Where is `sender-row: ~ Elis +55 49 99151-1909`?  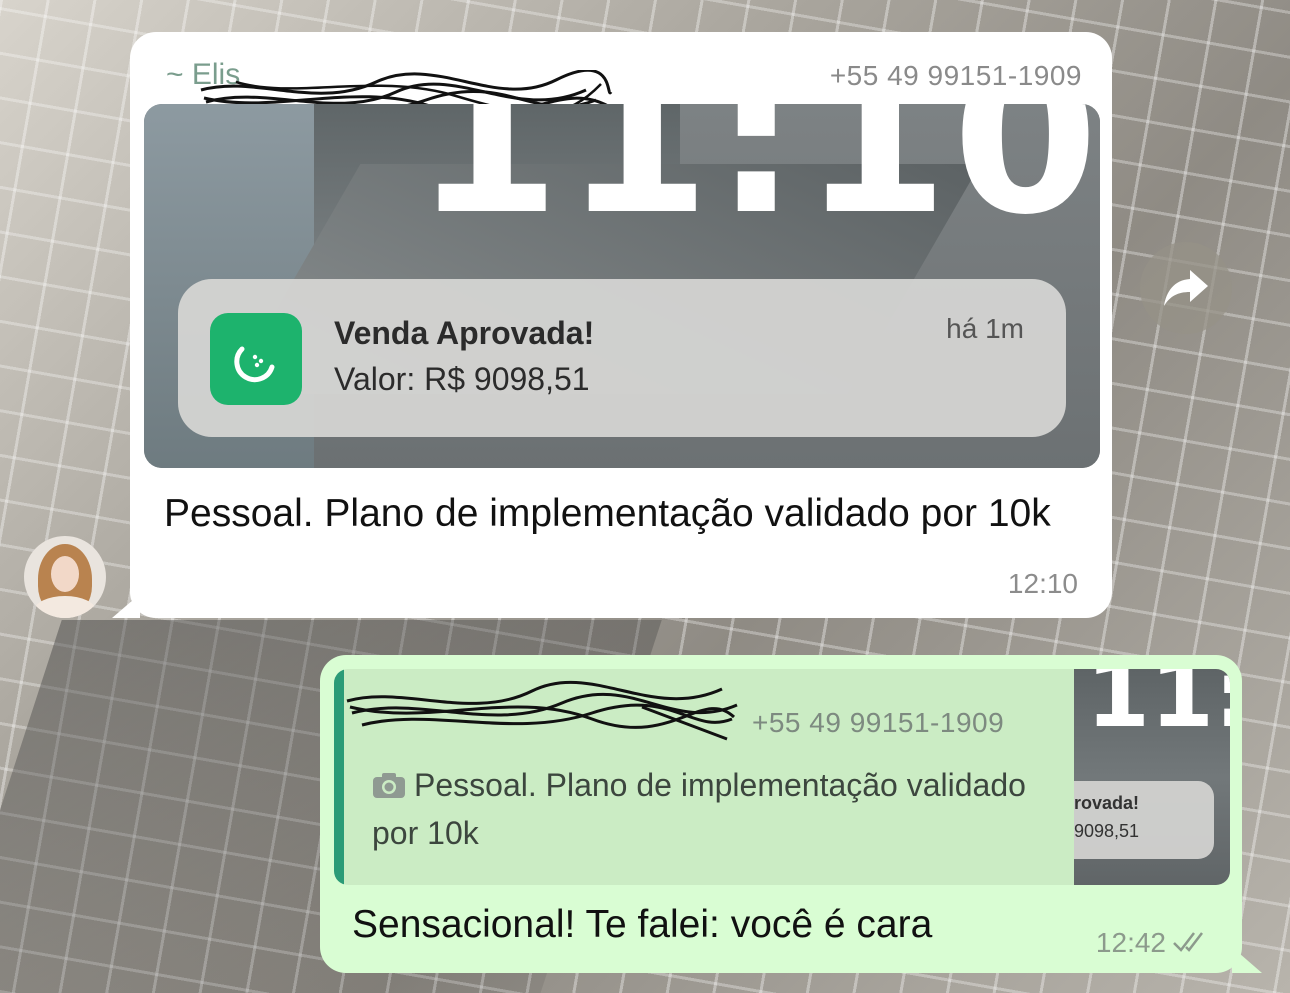
sender-row: ~ Elis +55 49 99151-1909 is located at coordinates (624, 87).